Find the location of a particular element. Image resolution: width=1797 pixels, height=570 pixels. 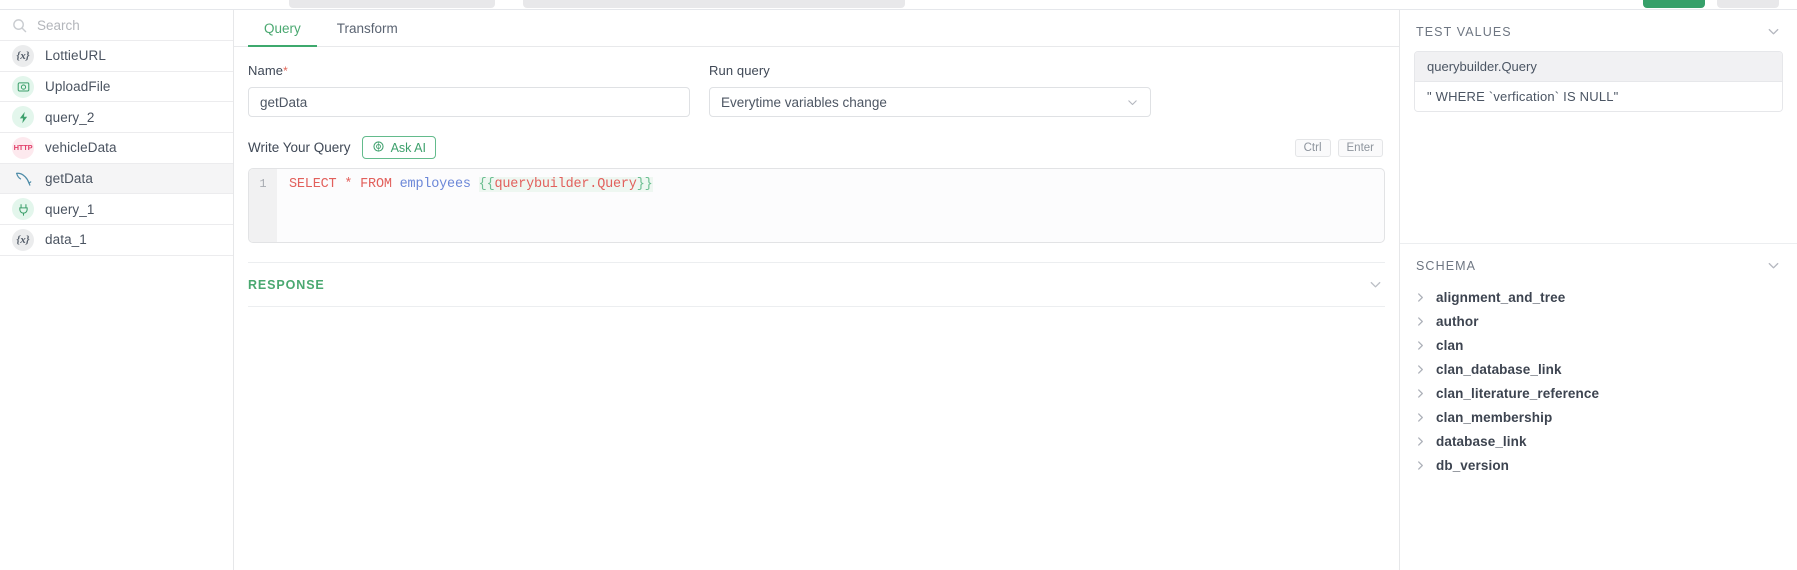

name-field-label: Name* is located at coordinates (268, 70).